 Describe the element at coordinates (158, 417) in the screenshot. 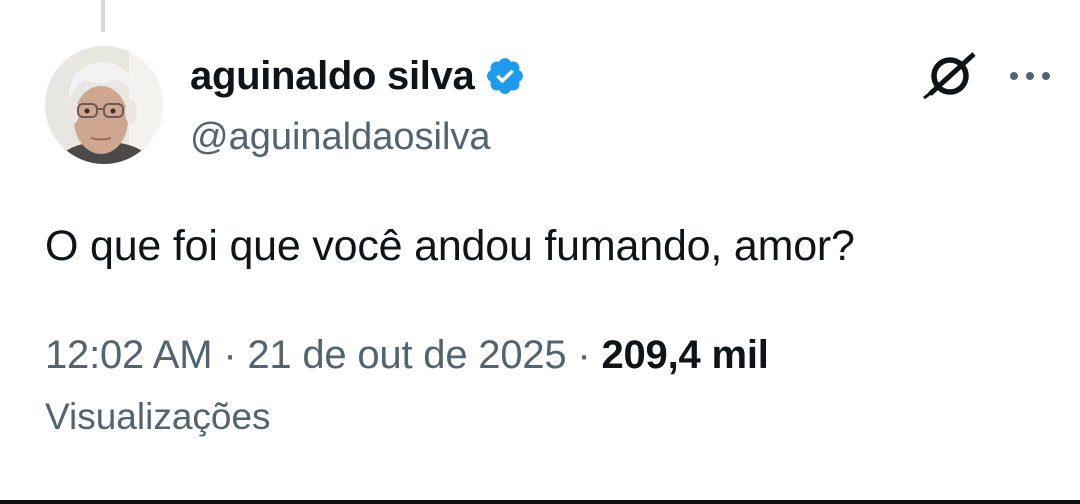

I see `views-label: Visualizações` at that location.